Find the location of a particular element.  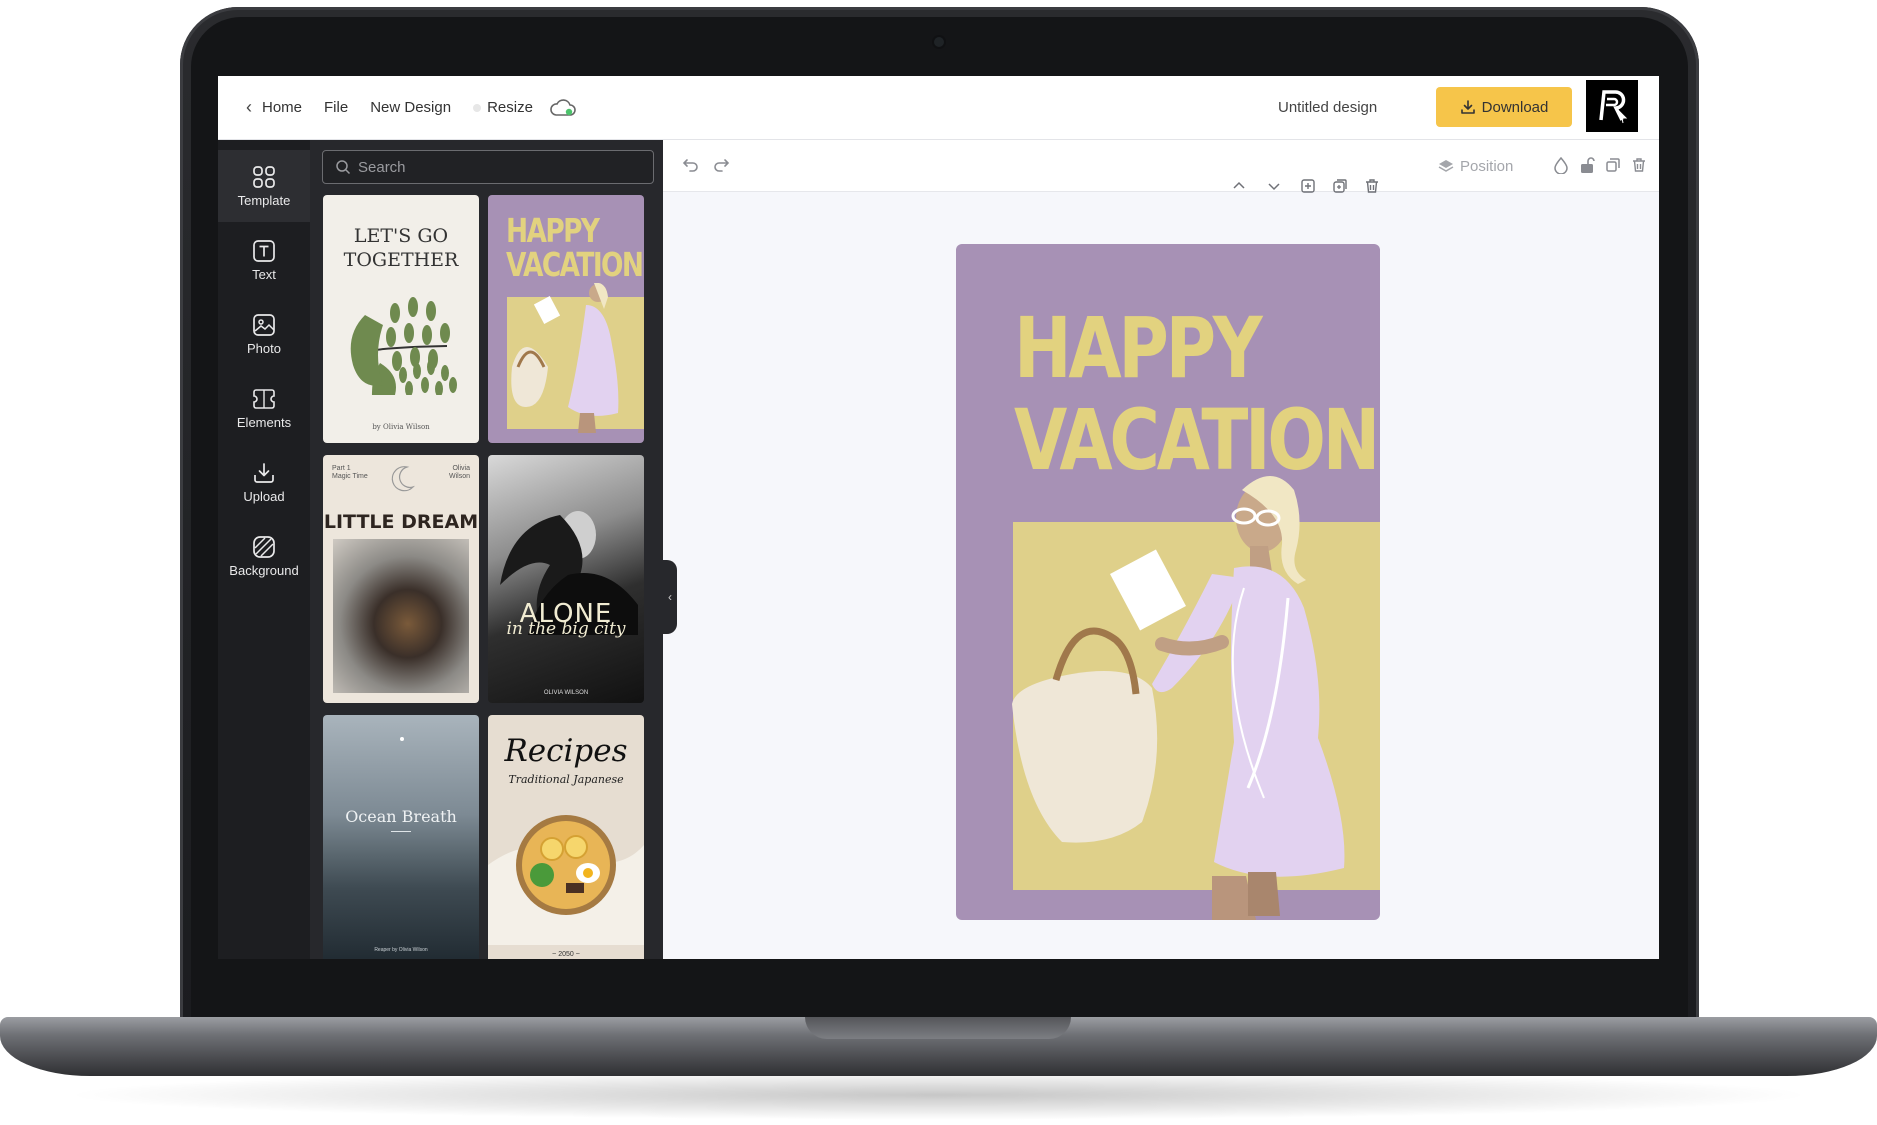

download-label: Download is located at coordinates (1515, 107).